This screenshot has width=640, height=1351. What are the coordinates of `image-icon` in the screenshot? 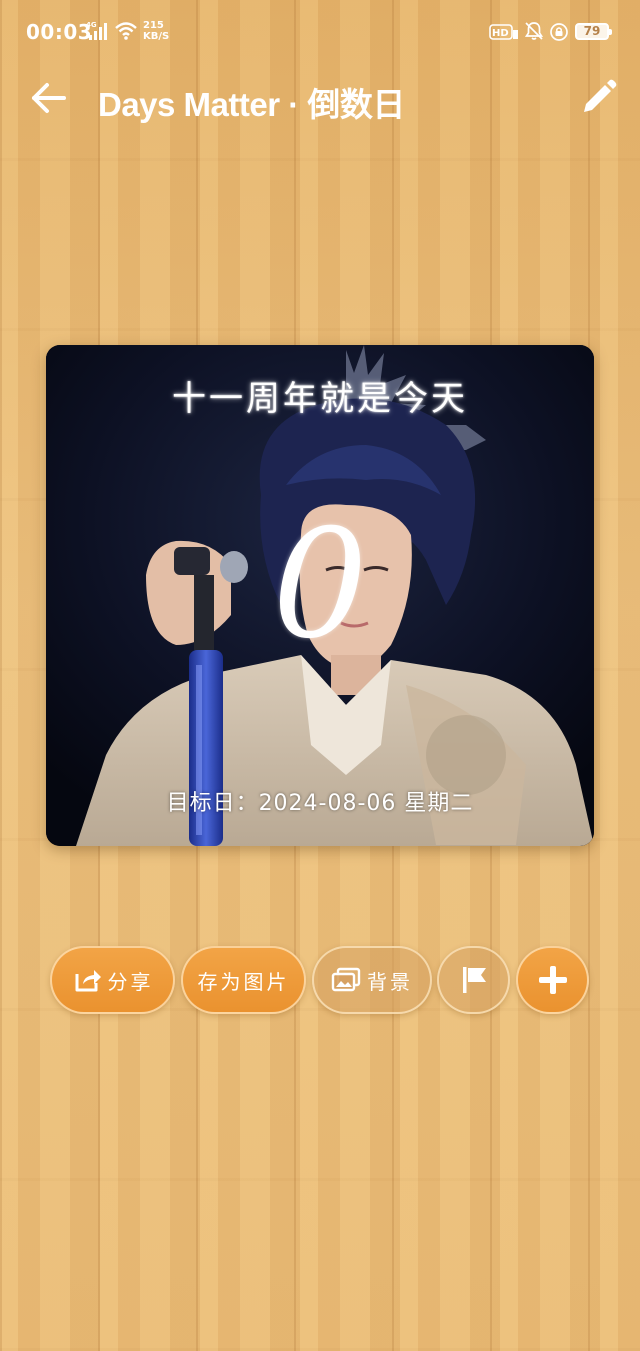 It's located at (346, 979).